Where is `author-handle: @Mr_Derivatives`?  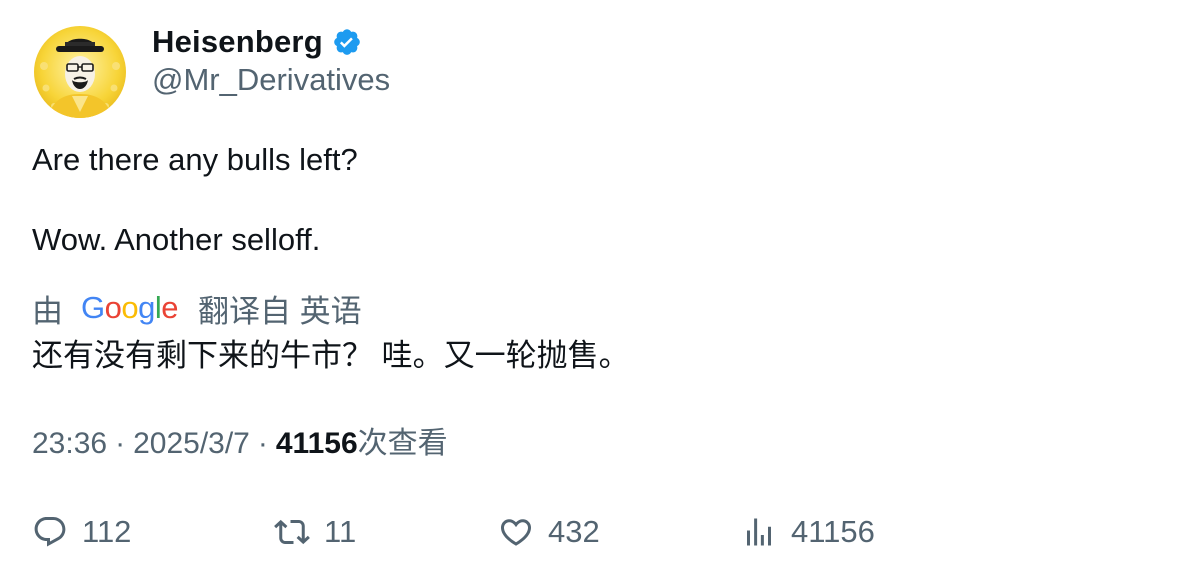 author-handle: @Mr_Derivatives is located at coordinates (271, 80).